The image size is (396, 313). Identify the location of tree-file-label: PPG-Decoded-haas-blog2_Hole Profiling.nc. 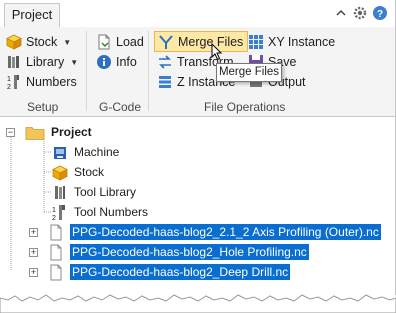
(189, 252).